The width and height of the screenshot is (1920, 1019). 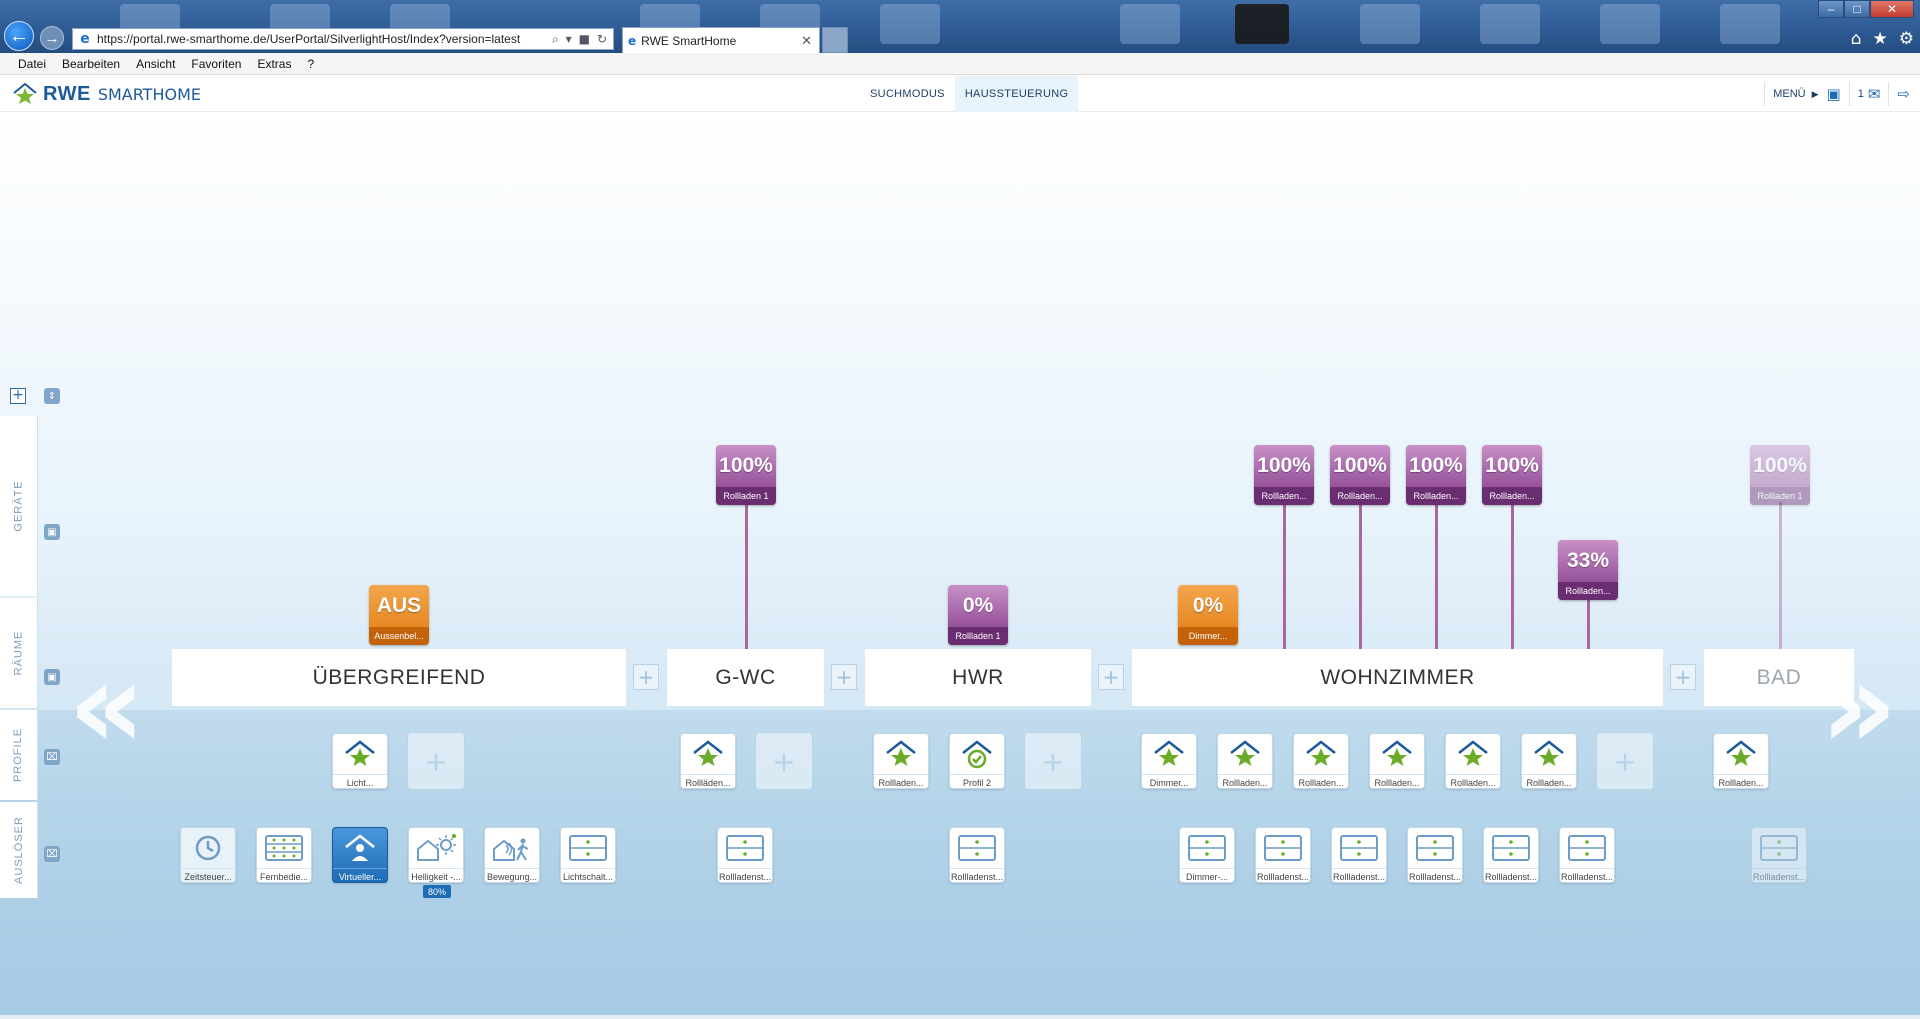 I want to click on menu-datei: Datei, so click(x=32, y=64).